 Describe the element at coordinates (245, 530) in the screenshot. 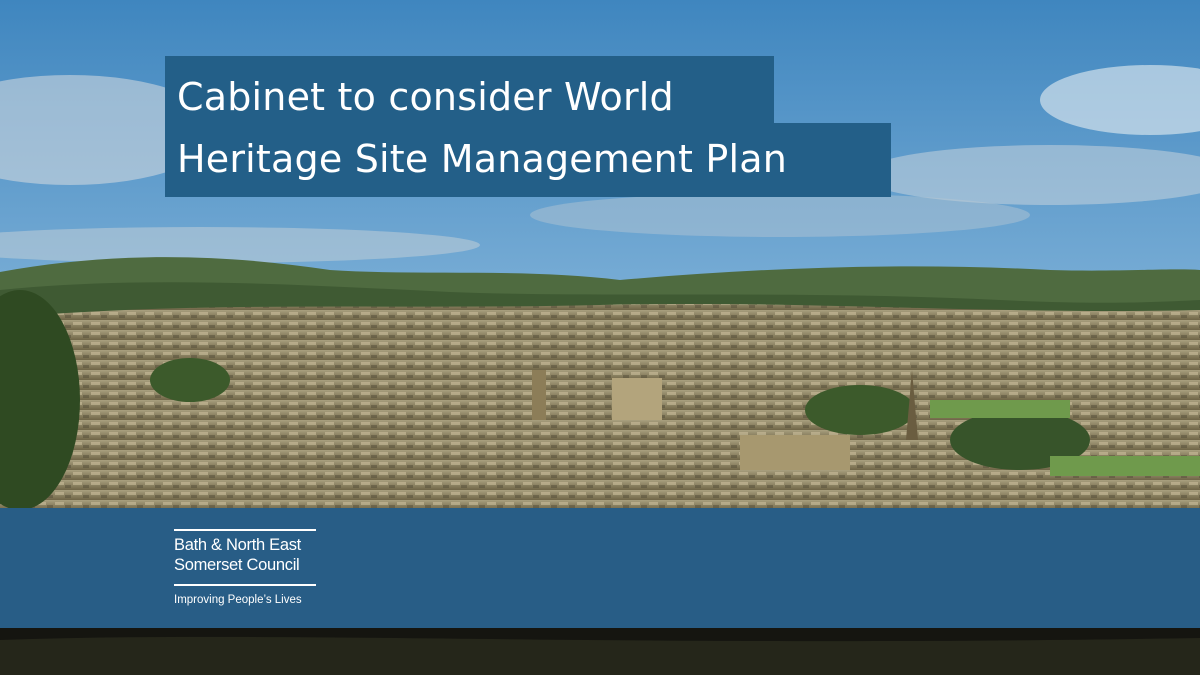

I see `logo-rule-top` at that location.